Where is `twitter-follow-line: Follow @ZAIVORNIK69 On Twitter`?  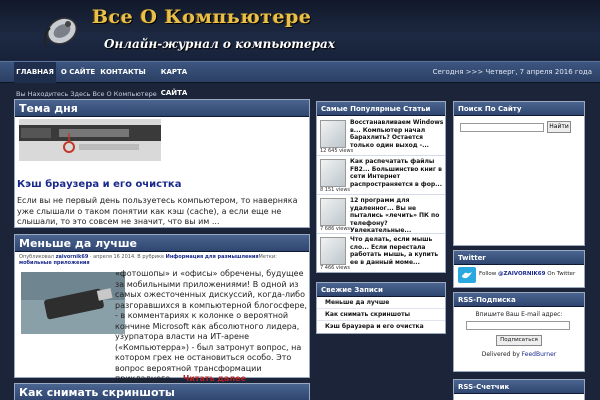
twitter-follow-line: Follow @ZAIVORNIK69 On Twitter is located at coordinates (527, 274).